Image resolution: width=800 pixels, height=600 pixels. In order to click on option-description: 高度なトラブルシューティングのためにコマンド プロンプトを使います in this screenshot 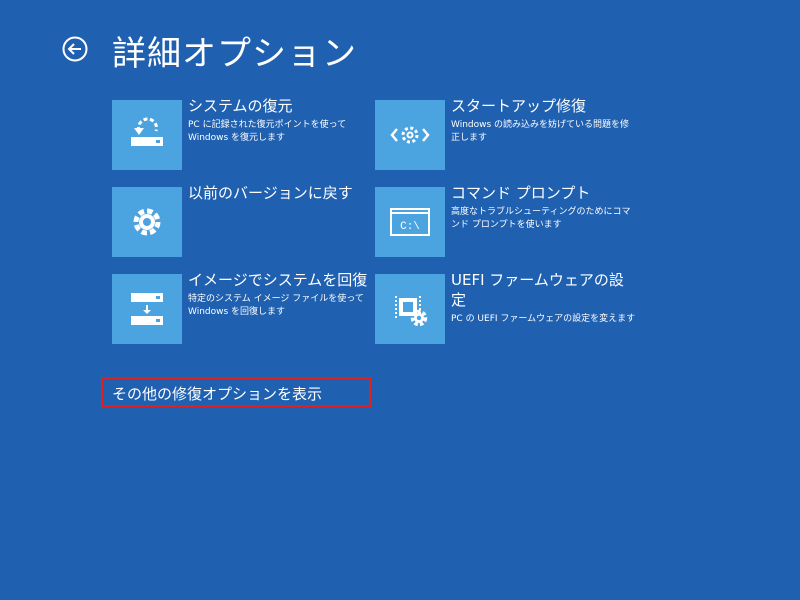, I will do `click(541, 218)`.